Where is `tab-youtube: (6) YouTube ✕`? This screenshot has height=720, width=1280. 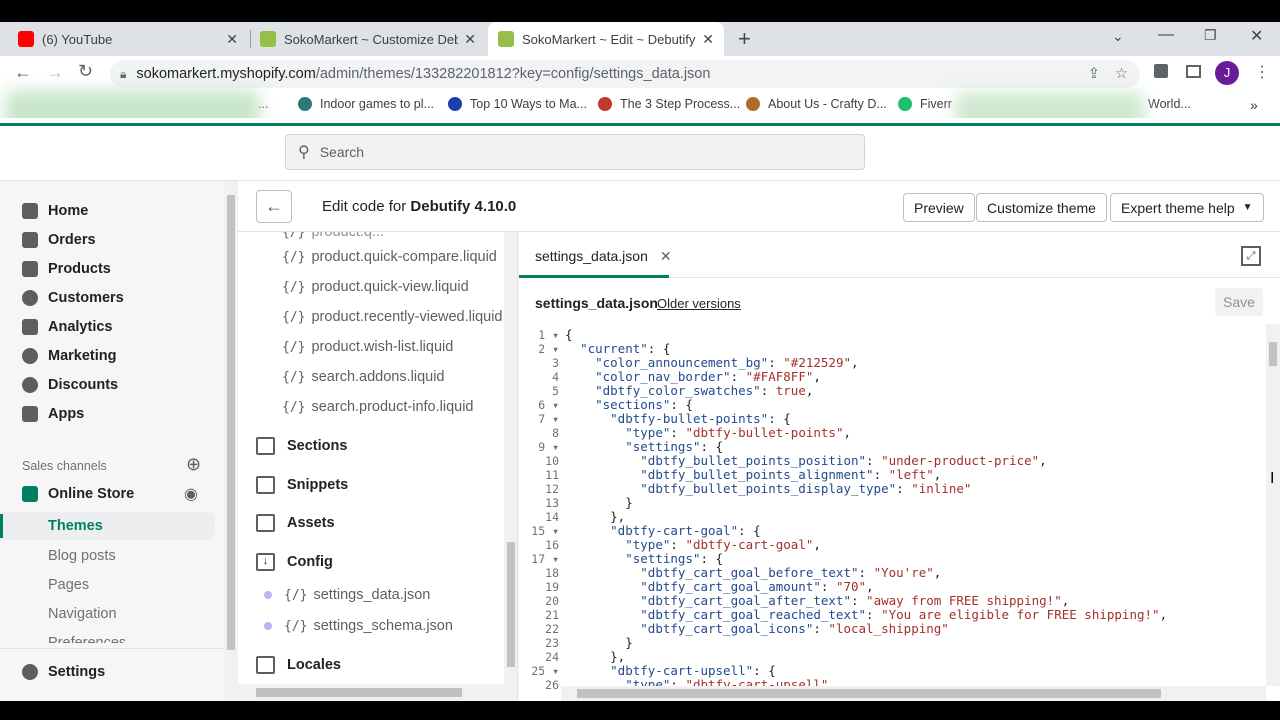 tab-youtube: (6) YouTube ✕ is located at coordinates (128, 39).